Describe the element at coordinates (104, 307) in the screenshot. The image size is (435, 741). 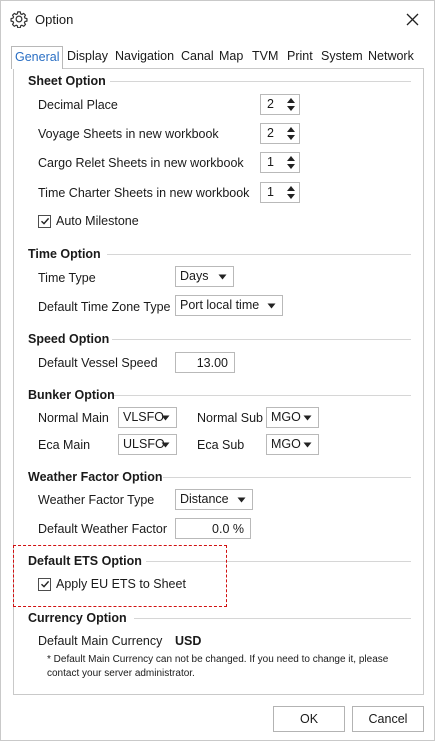
I see `default-time-zone-label: Default Time Zone Type` at that location.